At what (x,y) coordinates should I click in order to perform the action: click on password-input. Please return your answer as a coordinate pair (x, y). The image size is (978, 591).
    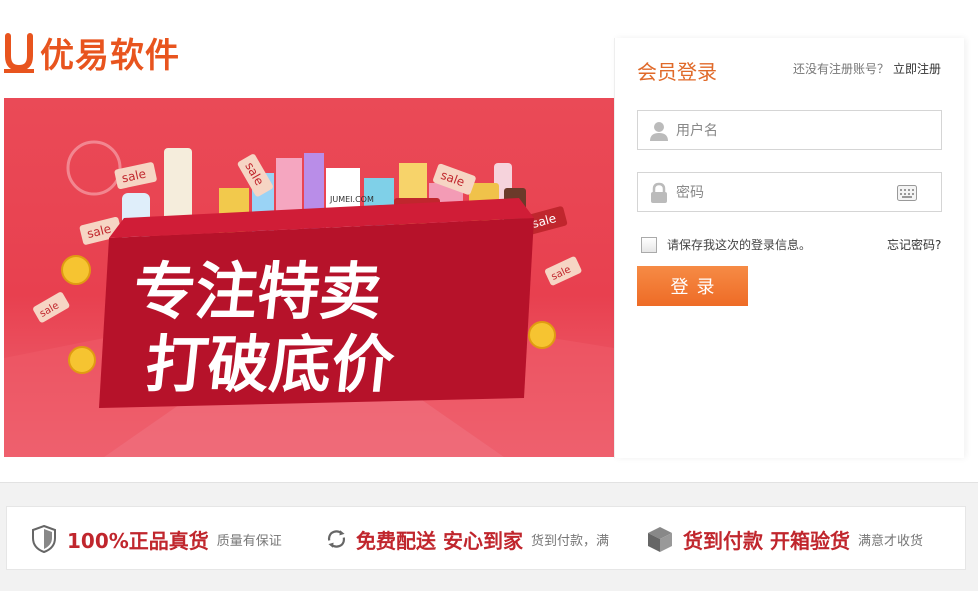
    Looking at the image, I should click on (786, 193).